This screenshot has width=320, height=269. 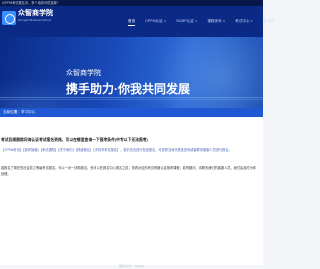 I want to click on nav-label: CPPM认证, so click(x=154, y=21).